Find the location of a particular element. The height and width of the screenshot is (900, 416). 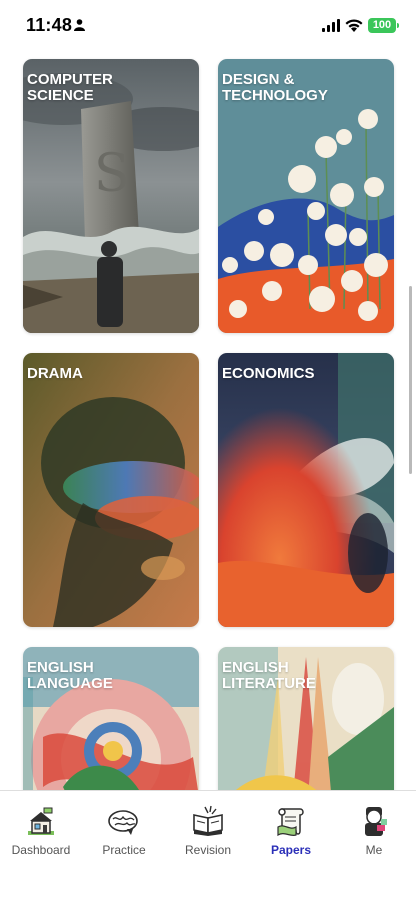

nav-item-dashboard: Dashboard is located at coordinates (41, 835).